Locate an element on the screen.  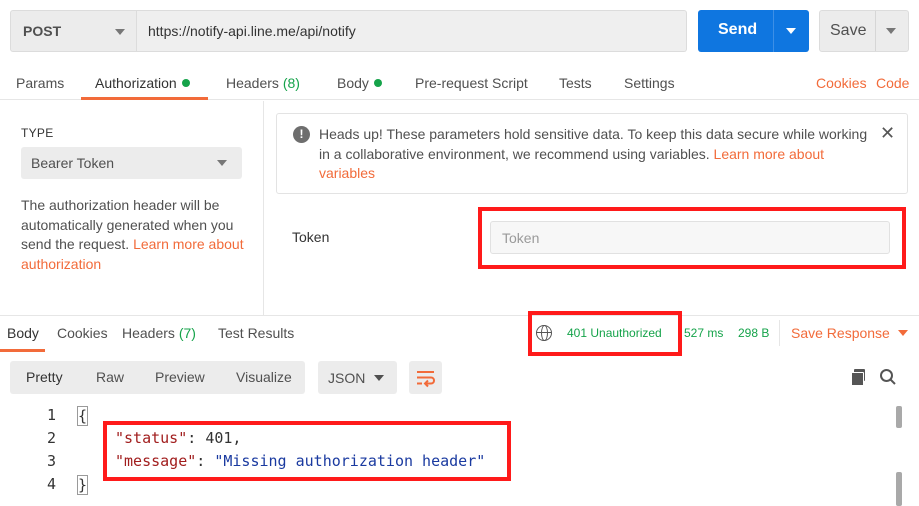
tab-authorization: Authorization is located at coordinates (142, 83).